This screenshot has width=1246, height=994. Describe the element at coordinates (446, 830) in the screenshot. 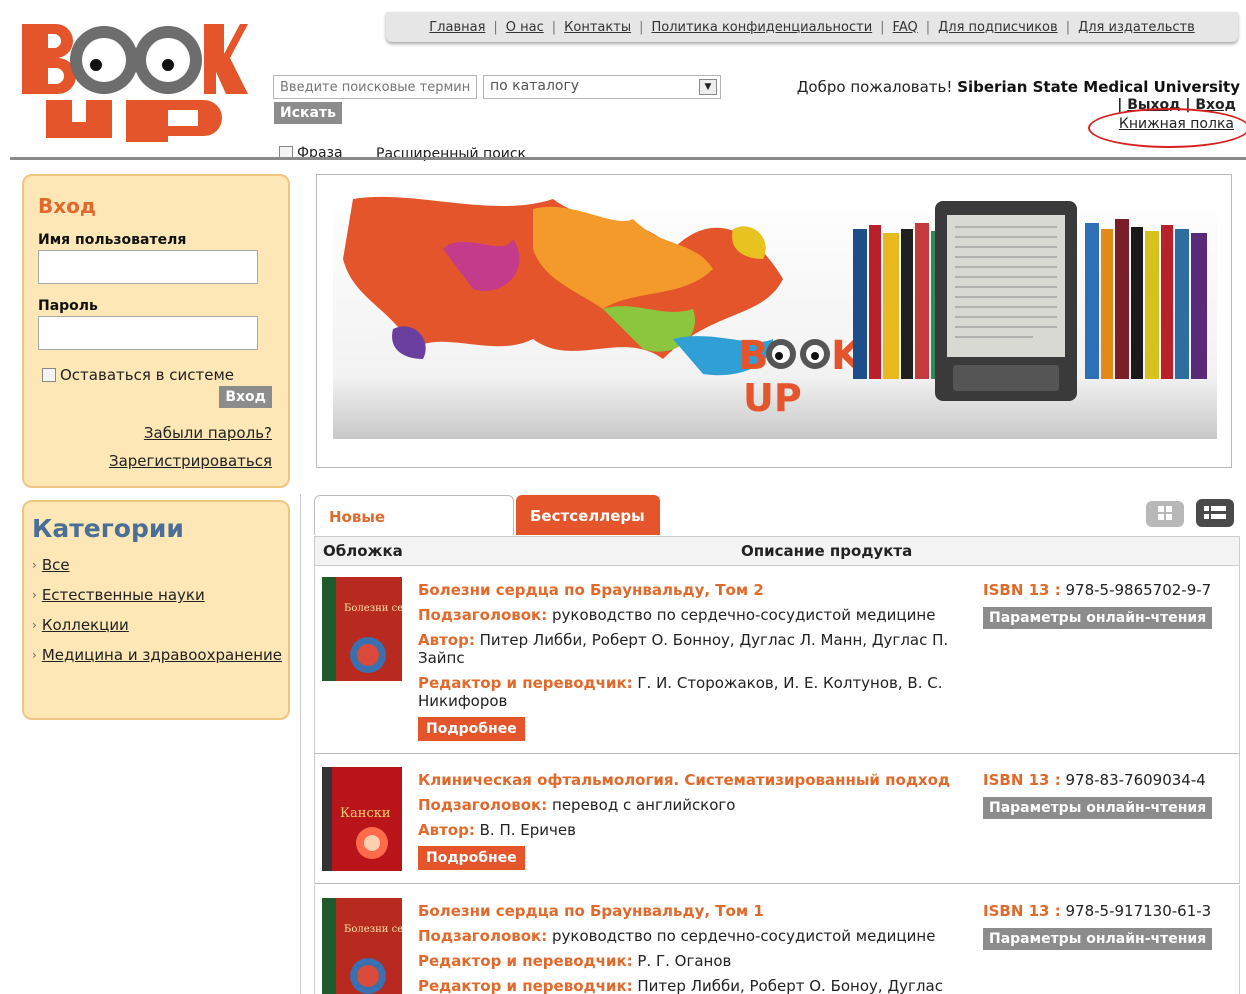

I see `author-key: Автор:` at that location.